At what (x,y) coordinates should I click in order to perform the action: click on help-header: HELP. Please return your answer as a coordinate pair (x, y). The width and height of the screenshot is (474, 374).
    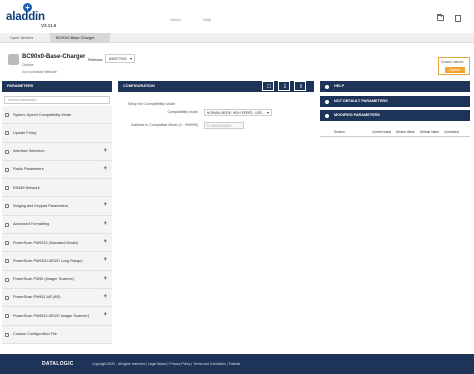
    Looking at the image, I should click on (395, 86).